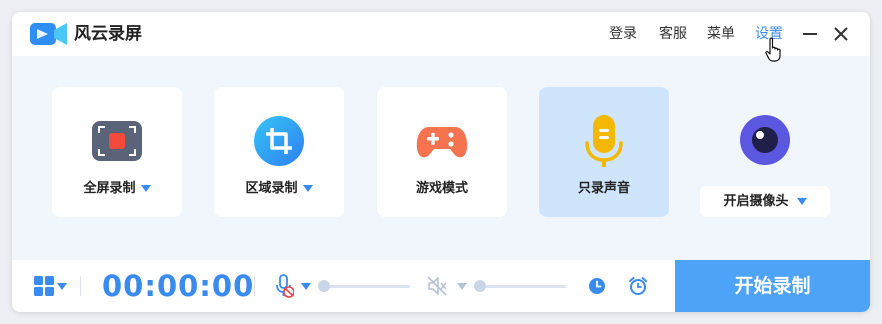 Image resolution: width=882 pixels, height=324 pixels. Describe the element at coordinates (597, 286) in the screenshot. I see `clock-icon` at that location.